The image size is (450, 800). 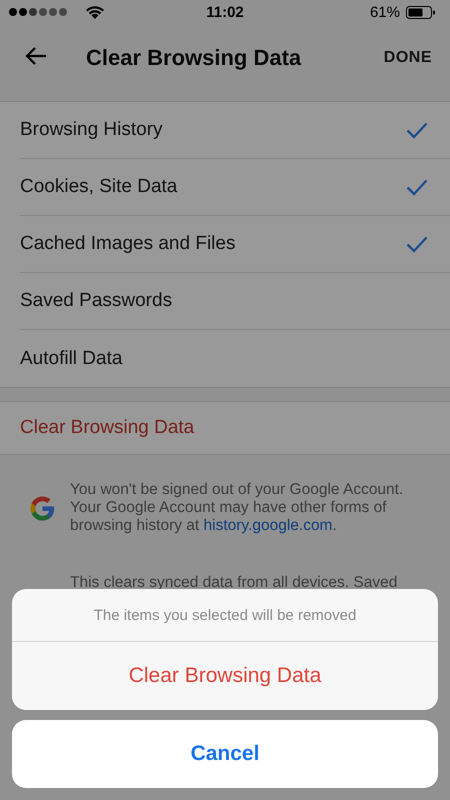 I want to click on clock-time: 11:02, so click(x=225, y=12).